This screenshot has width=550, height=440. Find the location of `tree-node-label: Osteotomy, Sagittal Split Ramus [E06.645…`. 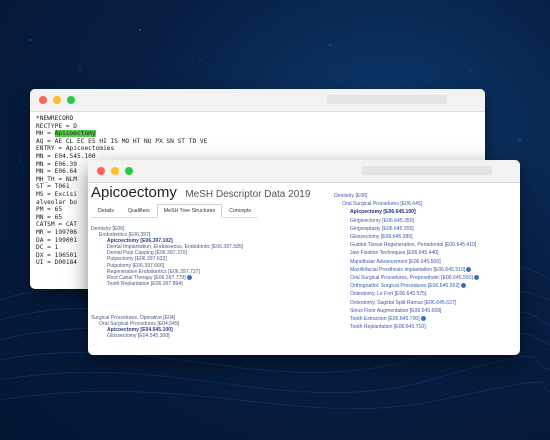

tree-node-label: Osteotomy, Sagittal Split Ramus [E06.645… is located at coordinates (403, 302).